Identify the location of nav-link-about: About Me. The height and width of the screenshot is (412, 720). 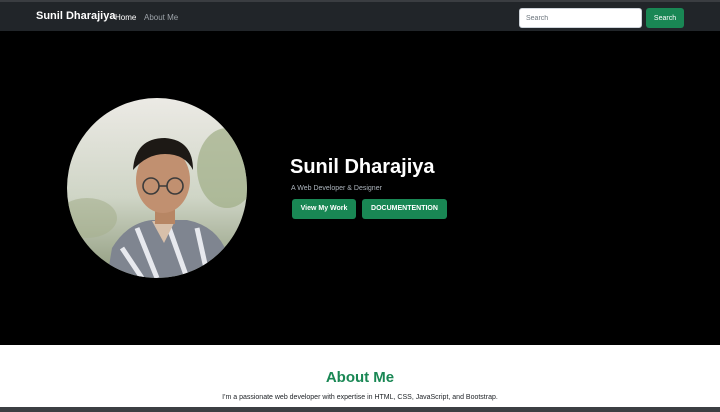
(161, 17).